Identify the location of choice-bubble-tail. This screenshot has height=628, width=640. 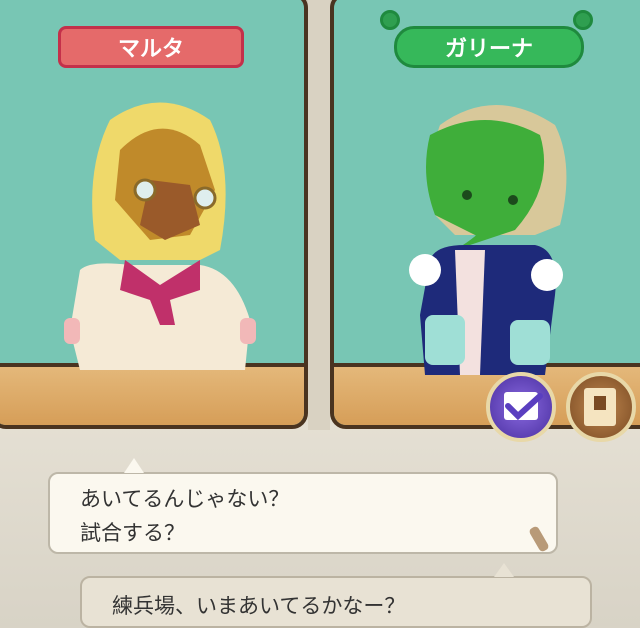
(504, 570).